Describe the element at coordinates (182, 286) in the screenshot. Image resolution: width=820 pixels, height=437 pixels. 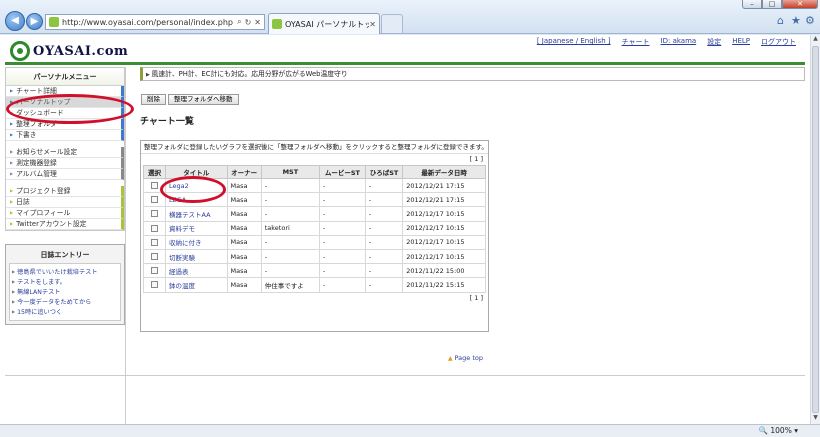
I see `chart-title-link: 鉢の温度` at that location.